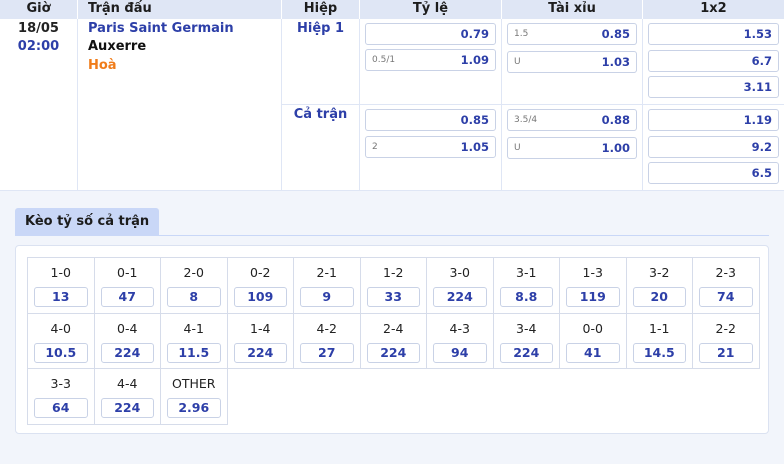  What do you see at coordinates (194, 352) in the screenshot?
I see `score-odds-button: 11.5` at bounding box center [194, 352].